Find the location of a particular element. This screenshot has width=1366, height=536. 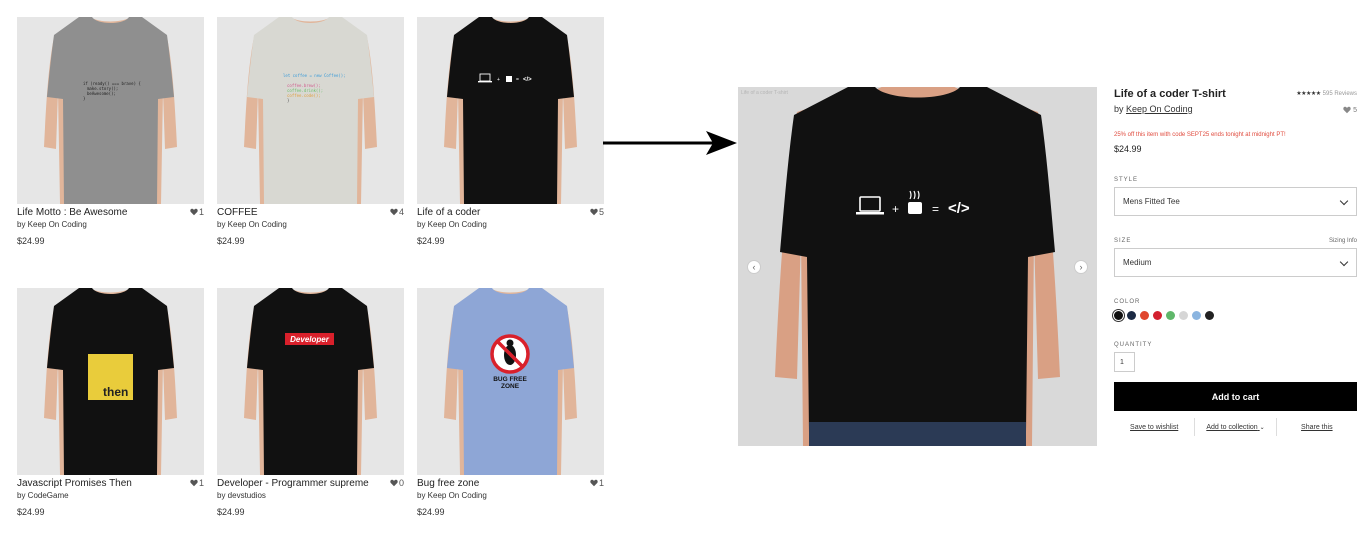

product-name: COFFEE is located at coordinates (310, 213).